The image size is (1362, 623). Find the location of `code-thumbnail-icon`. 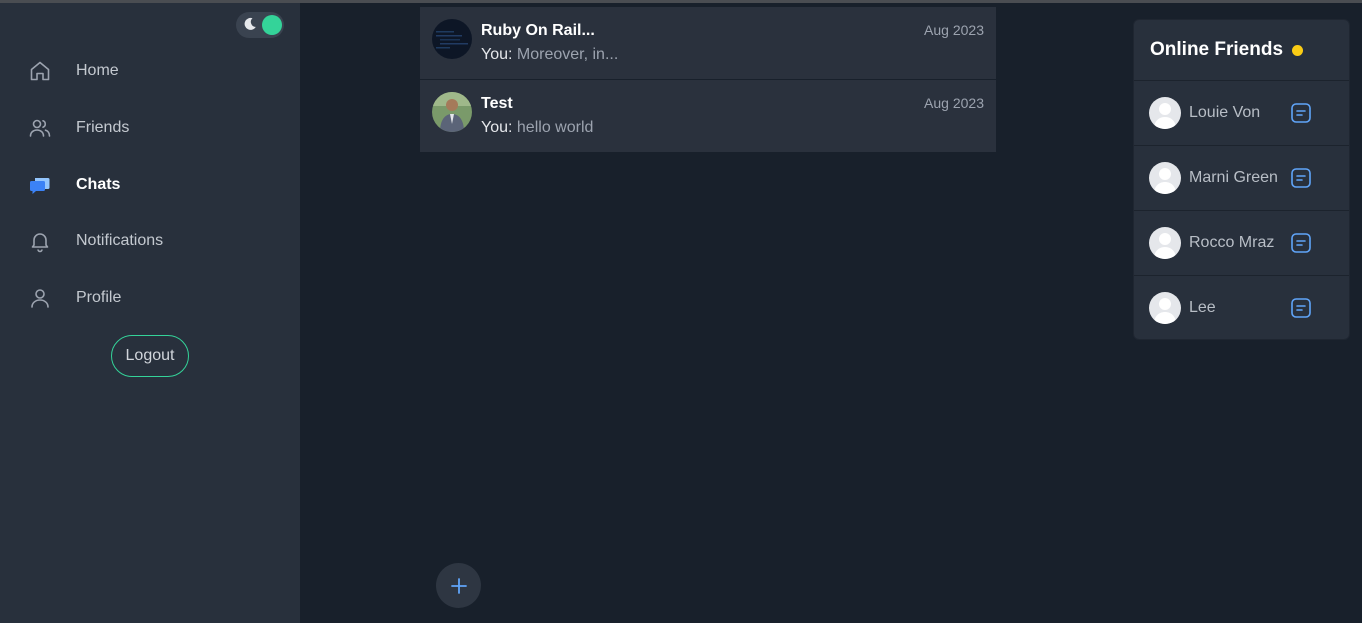

code-thumbnail-icon is located at coordinates (452, 39).